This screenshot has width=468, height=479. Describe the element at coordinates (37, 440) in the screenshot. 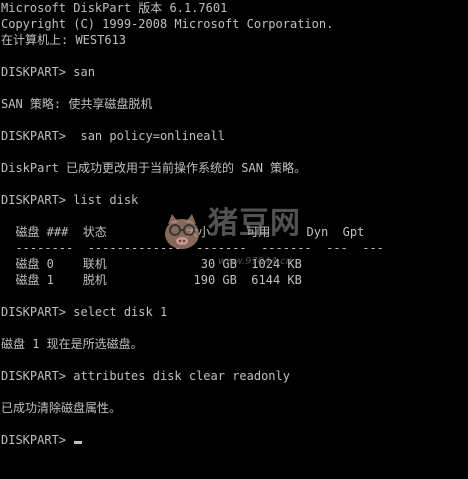

I see `prompt-text: DISKPART>` at that location.